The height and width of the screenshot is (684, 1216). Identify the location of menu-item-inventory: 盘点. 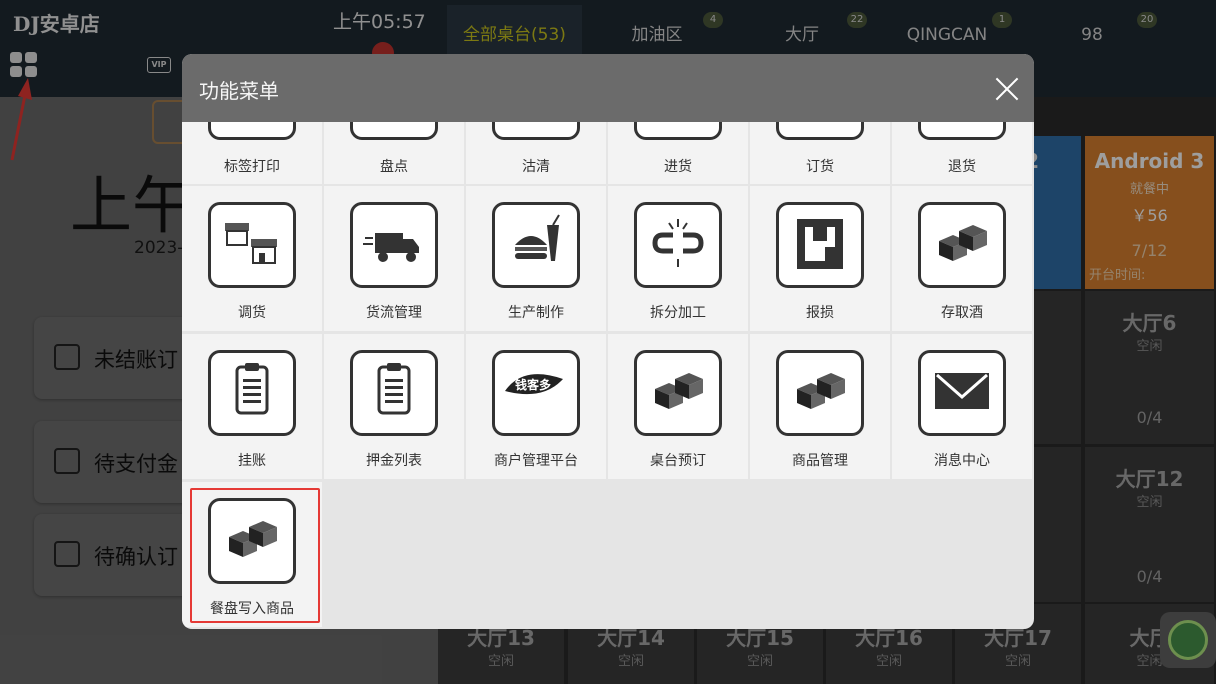
(394, 153).